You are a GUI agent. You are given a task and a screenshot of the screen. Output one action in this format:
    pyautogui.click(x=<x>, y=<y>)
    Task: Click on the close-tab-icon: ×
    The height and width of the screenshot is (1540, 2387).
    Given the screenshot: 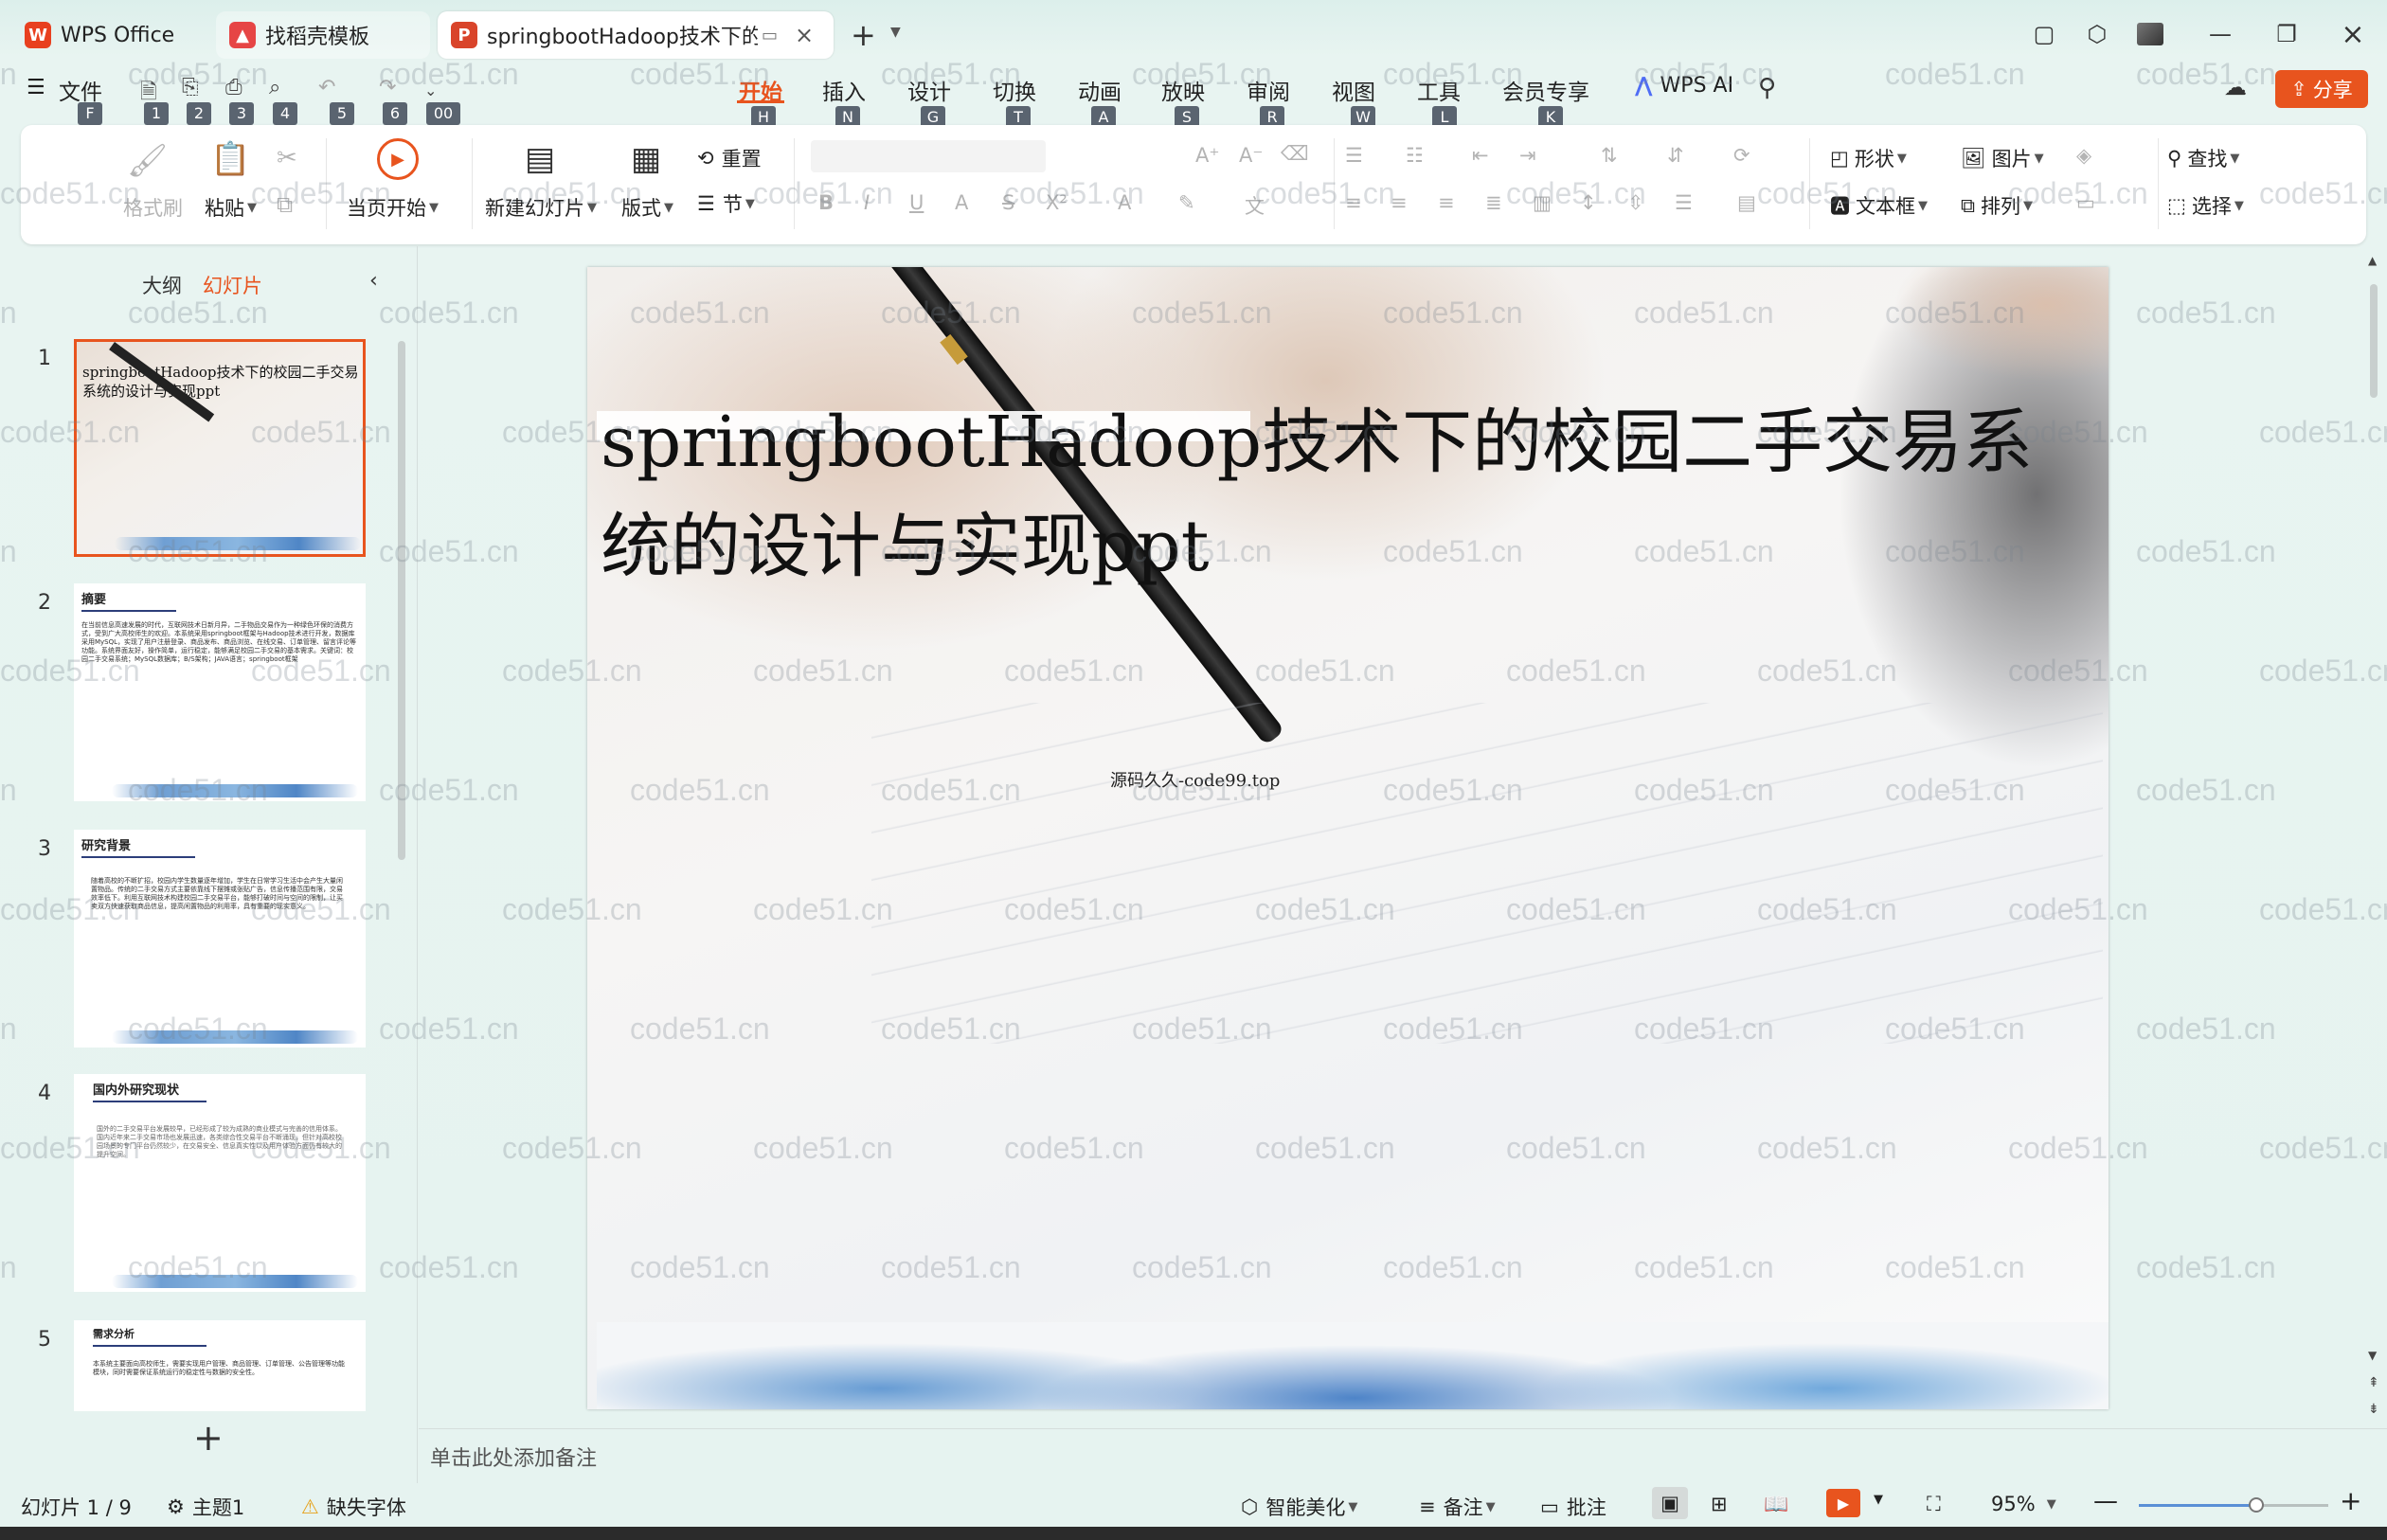 What is the action you would take?
    pyautogui.click(x=804, y=35)
    